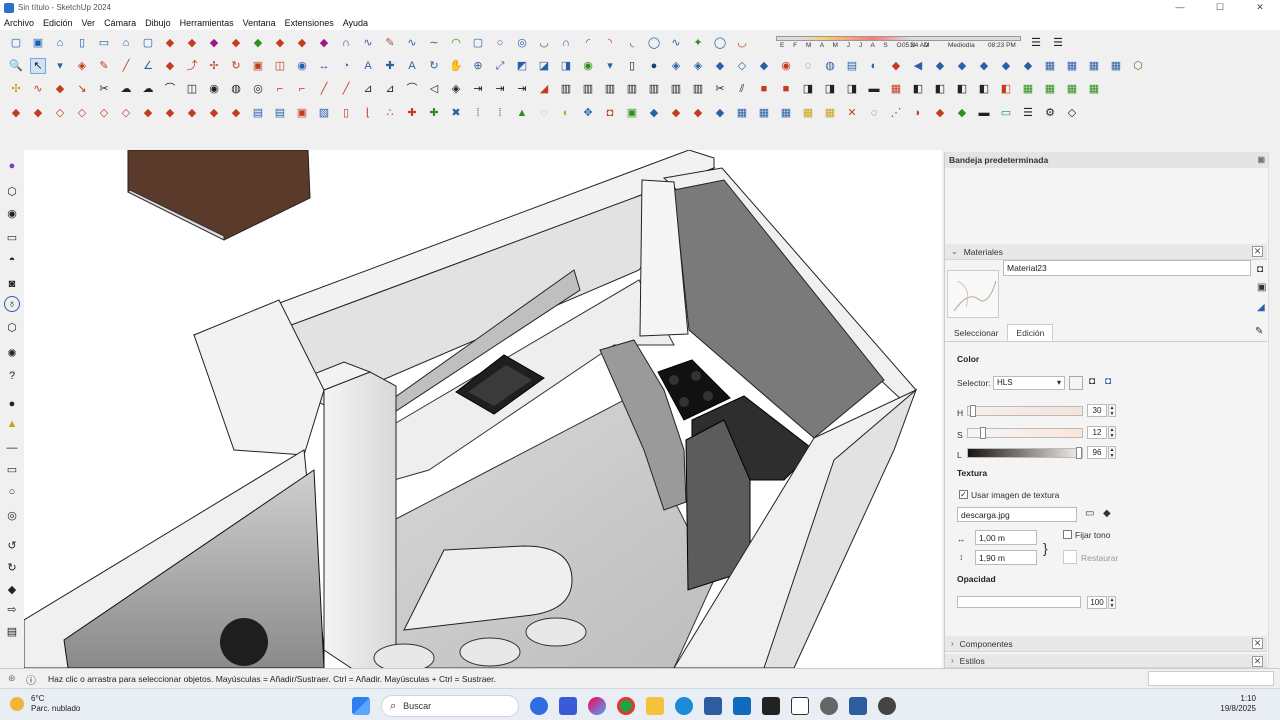  Describe the element at coordinates (192, 66) in the screenshot. I see `follow-me-icon: ⤴` at that location.